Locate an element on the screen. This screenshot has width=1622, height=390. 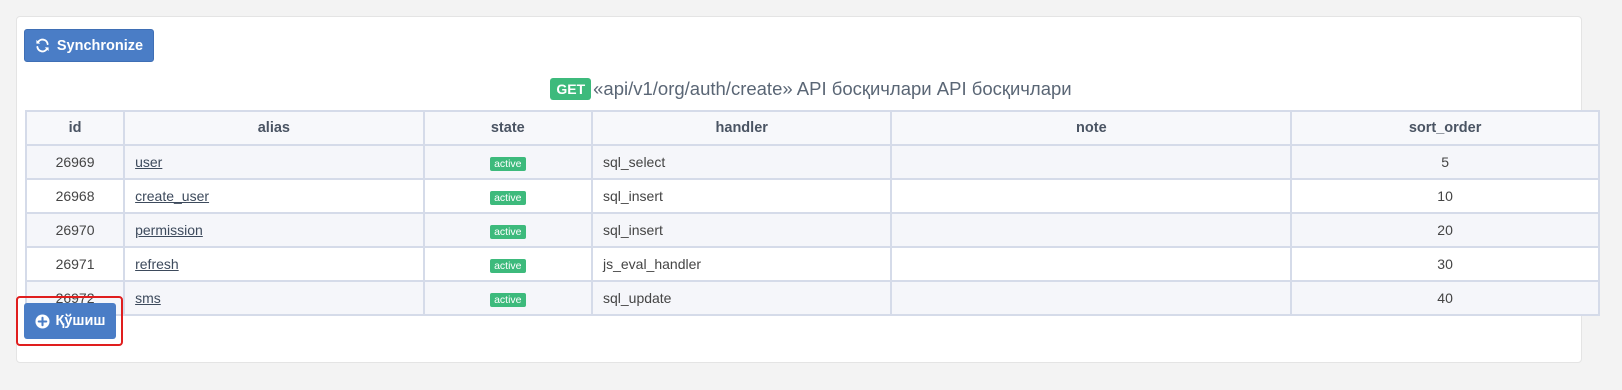
cell-sort-order: 5 is located at coordinates (1445, 162).